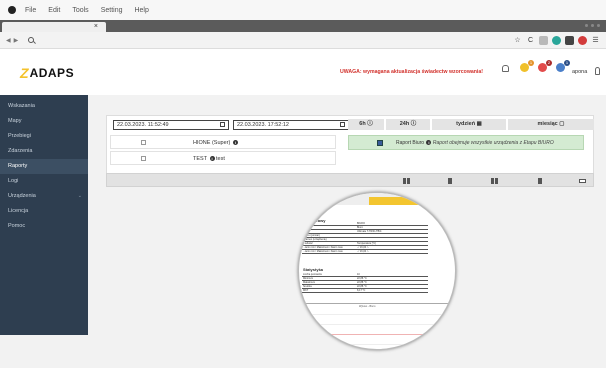 The image size is (606, 368). Describe the element at coordinates (80, 10) in the screenshot. I see `menu-tools: Tools` at that location.